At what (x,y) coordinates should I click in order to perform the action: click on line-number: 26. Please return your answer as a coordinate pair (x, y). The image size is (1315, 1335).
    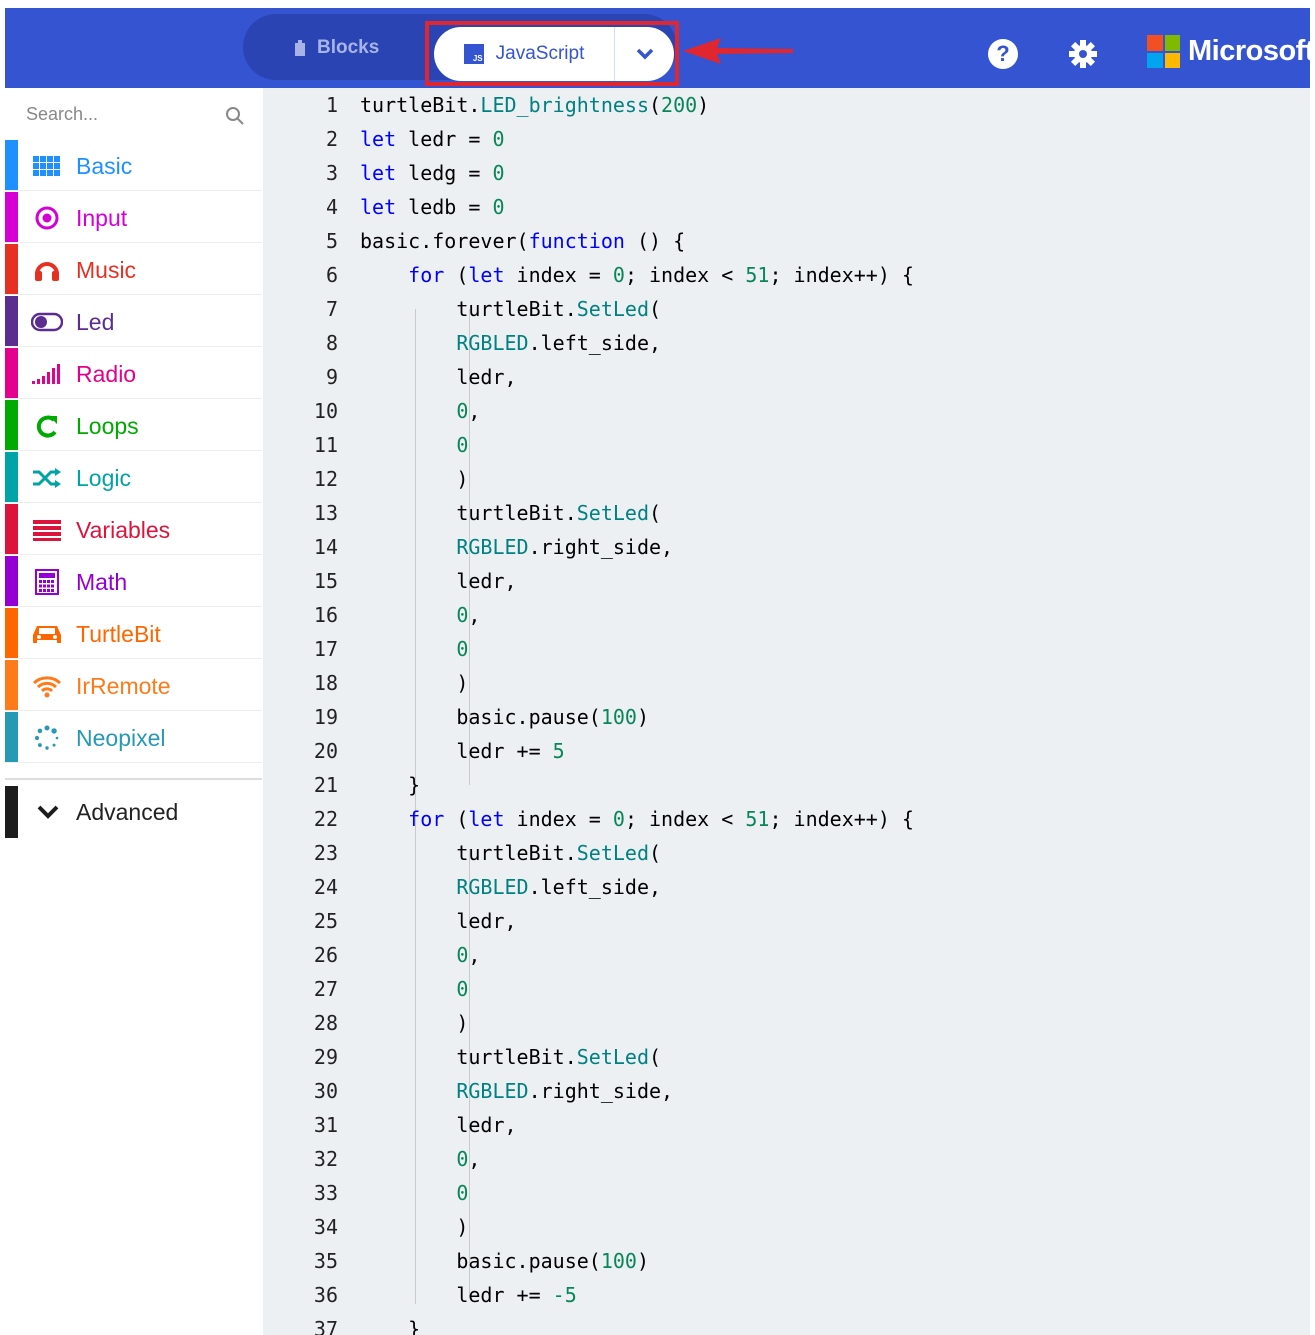
    Looking at the image, I should click on (325, 955).